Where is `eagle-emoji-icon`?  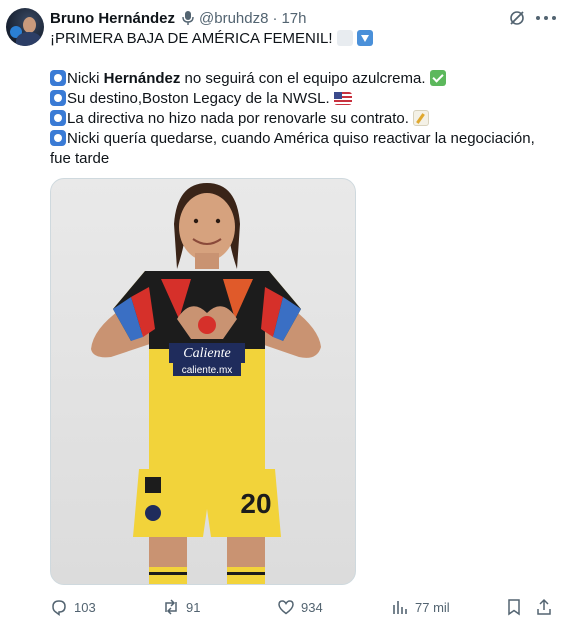 eagle-emoji-icon is located at coordinates (344, 38).